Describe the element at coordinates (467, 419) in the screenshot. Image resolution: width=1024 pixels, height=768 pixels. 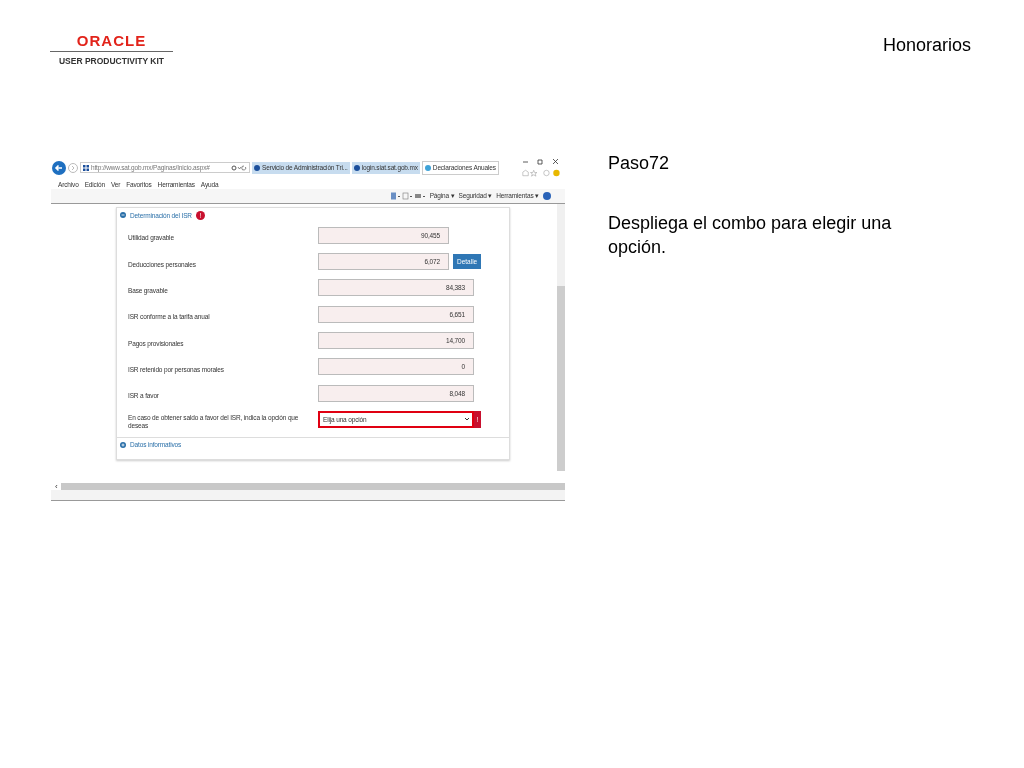
I see `chevron-icon` at that location.